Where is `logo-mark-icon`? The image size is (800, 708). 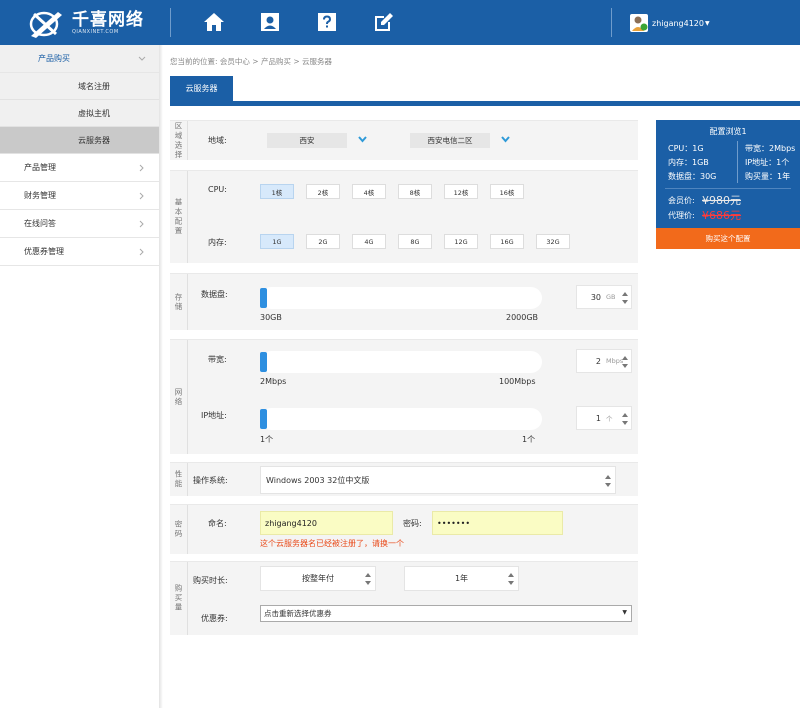 logo-mark-icon is located at coordinates (48, 23).